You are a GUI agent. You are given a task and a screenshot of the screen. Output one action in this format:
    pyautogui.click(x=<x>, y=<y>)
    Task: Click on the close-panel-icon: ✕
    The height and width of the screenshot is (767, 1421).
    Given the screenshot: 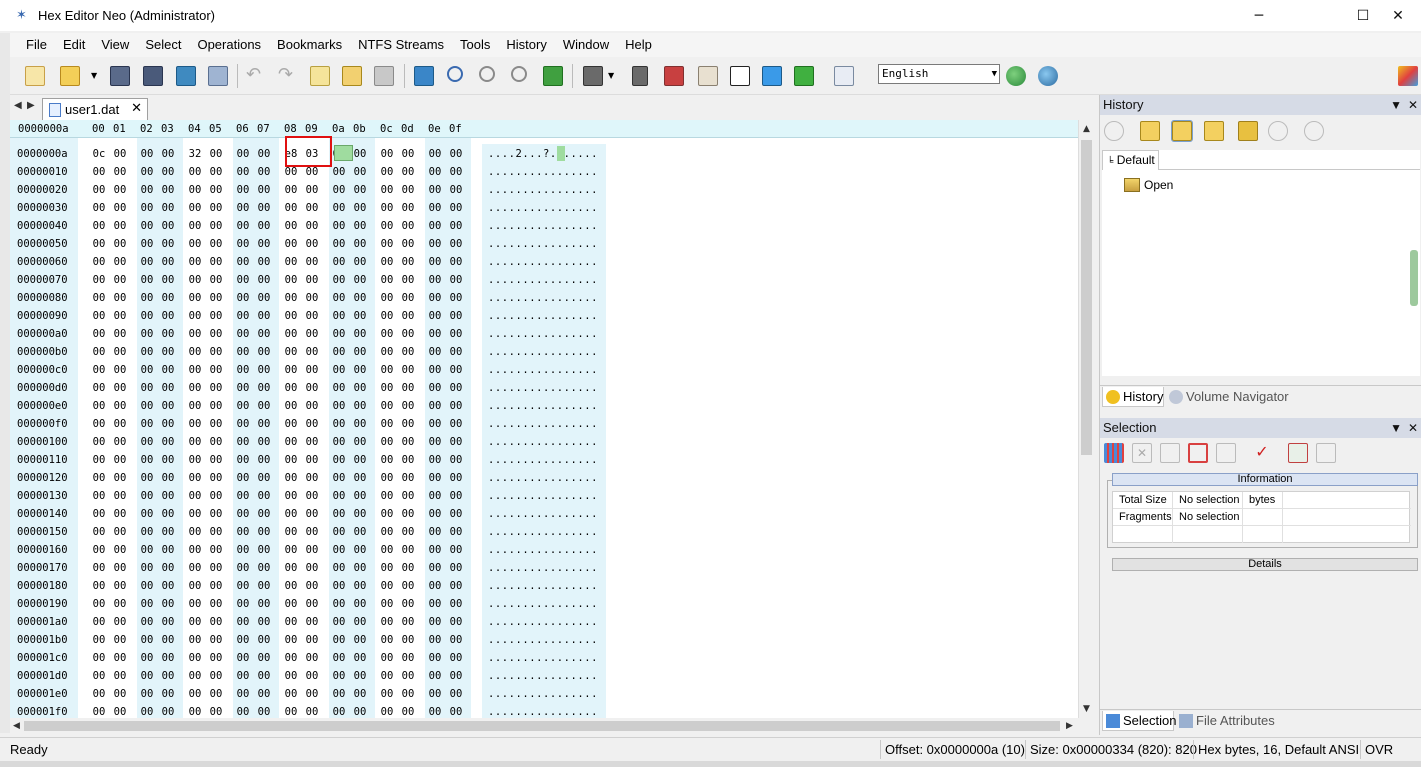 What is the action you would take?
    pyautogui.click(x=1413, y=105)
    